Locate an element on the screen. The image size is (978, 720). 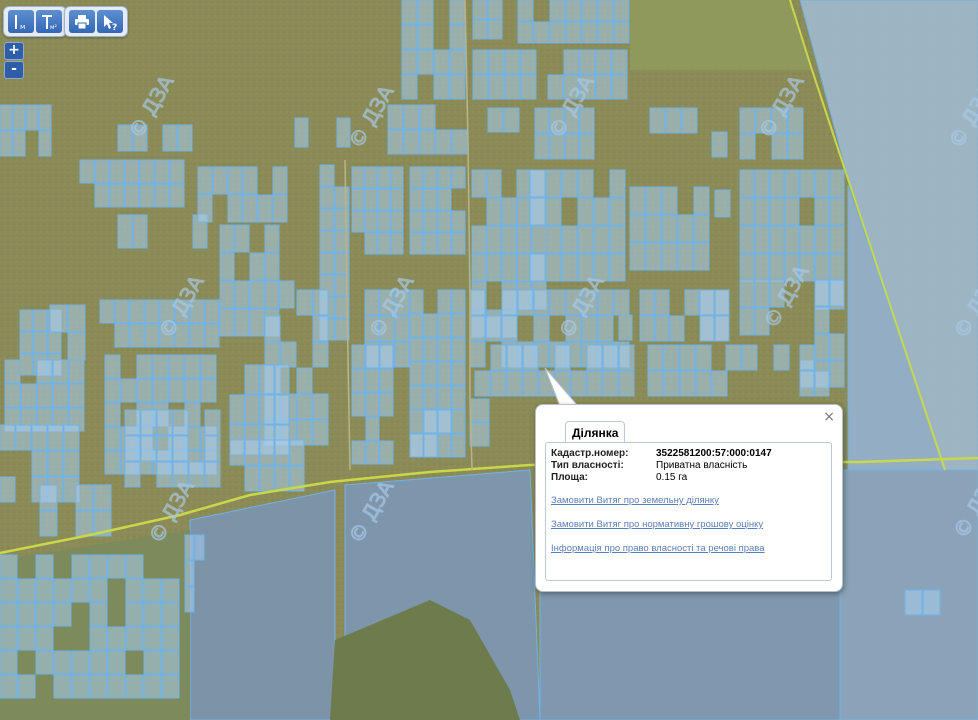
tab-parcel: Ділянка is located at coordinates (595, 431).